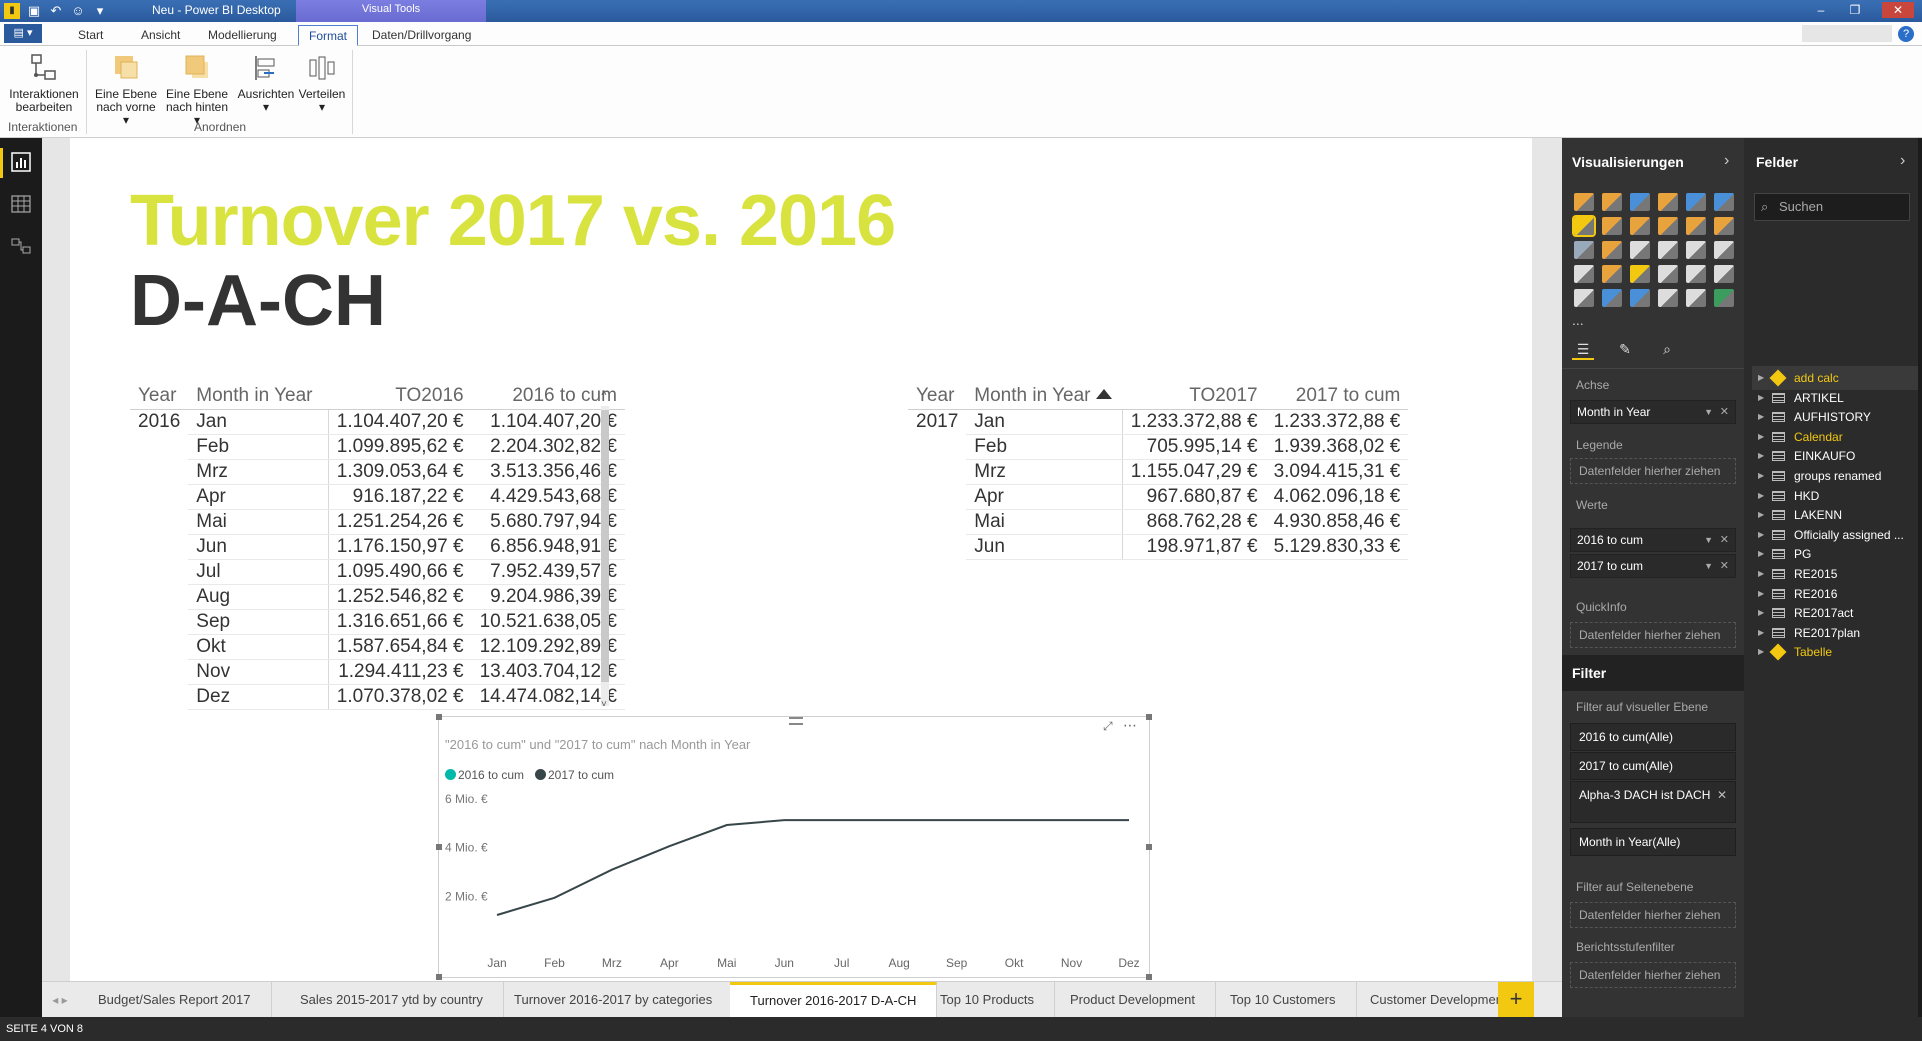 The image size is (1922, 1041). What do you see at coordinates (1902, 161) in the screenshot?
I see `collapse-fields-icon: ›` at bounding box center [1902, 161].